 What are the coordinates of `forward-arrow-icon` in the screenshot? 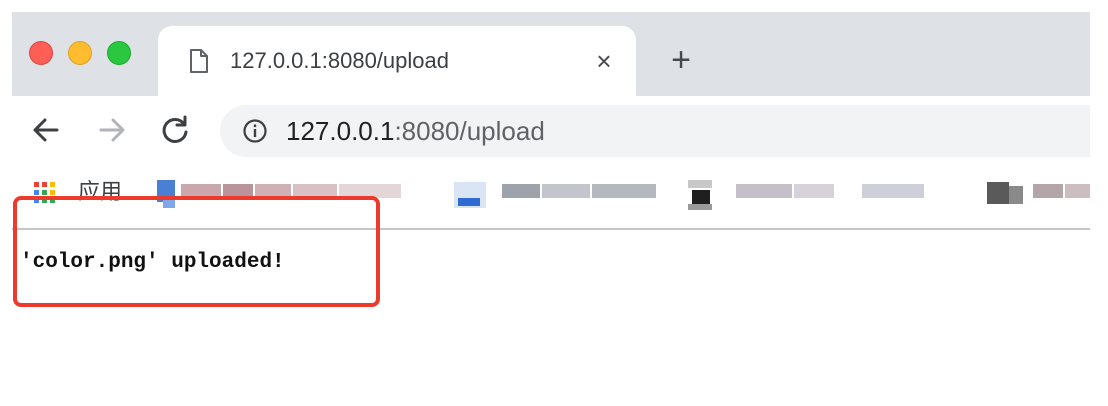 It's located at (112, 130).